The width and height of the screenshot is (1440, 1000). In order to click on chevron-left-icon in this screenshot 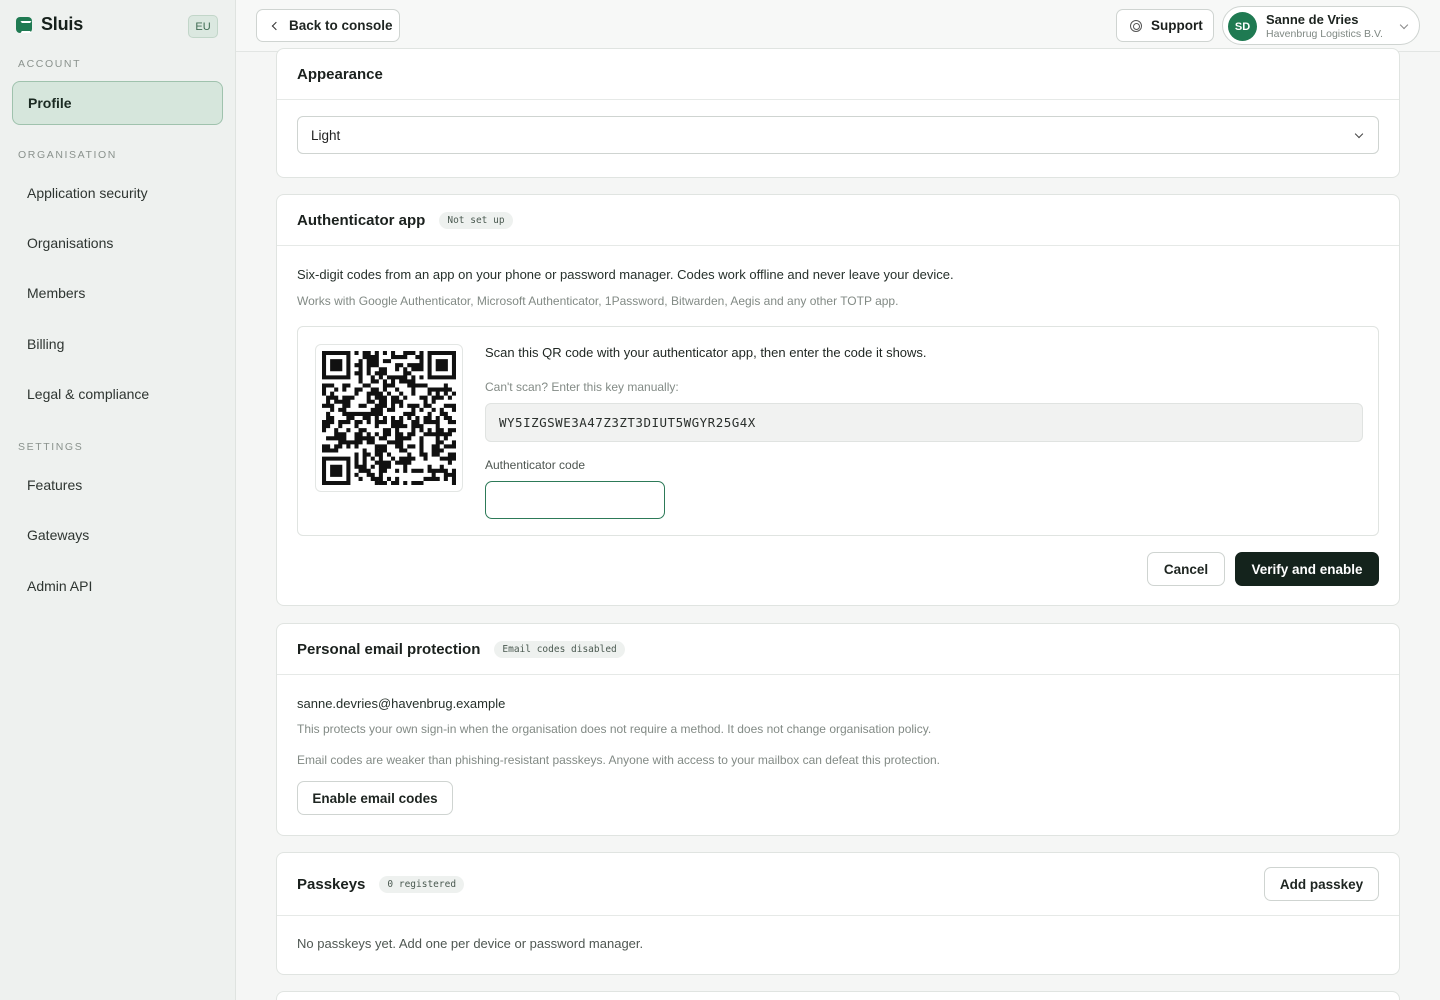, I will do `click(276, 25)`.